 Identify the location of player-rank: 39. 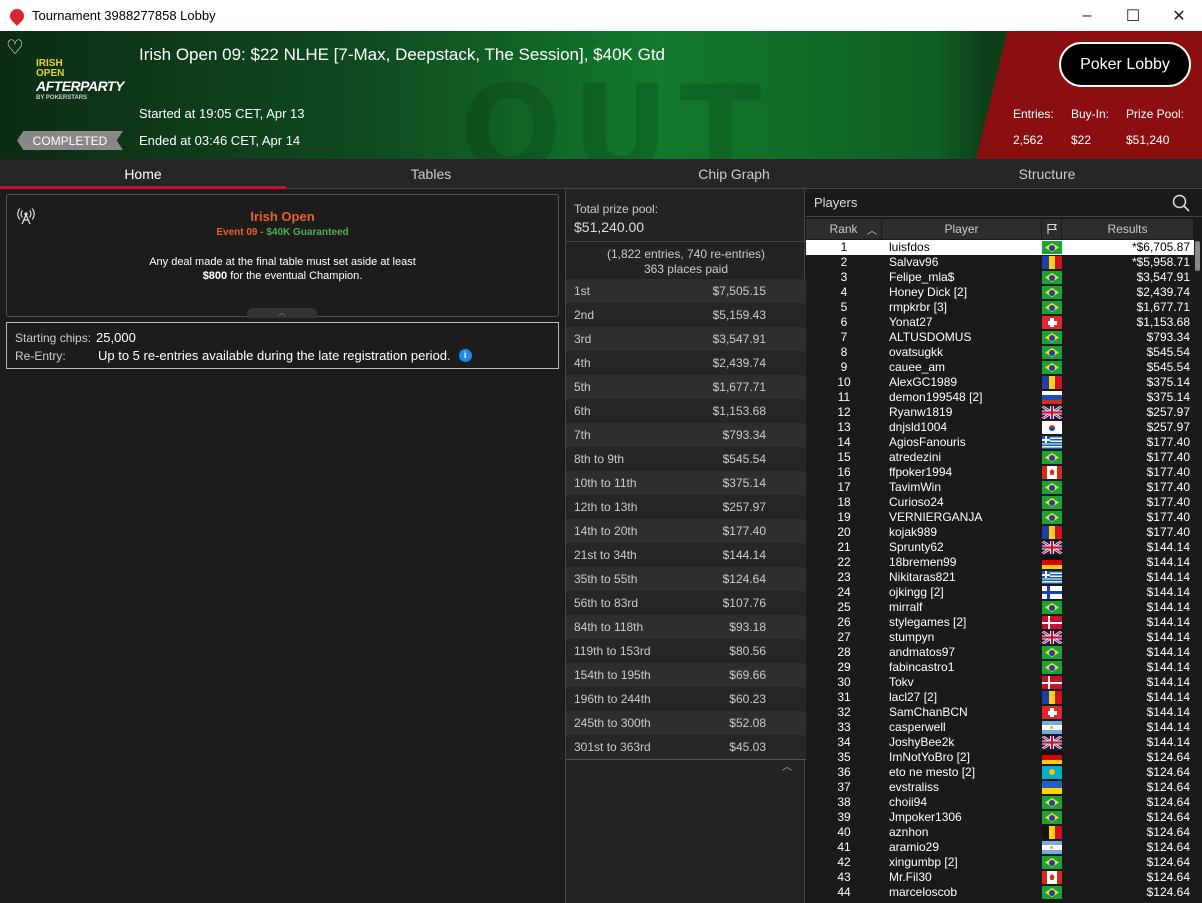
(844, 817).